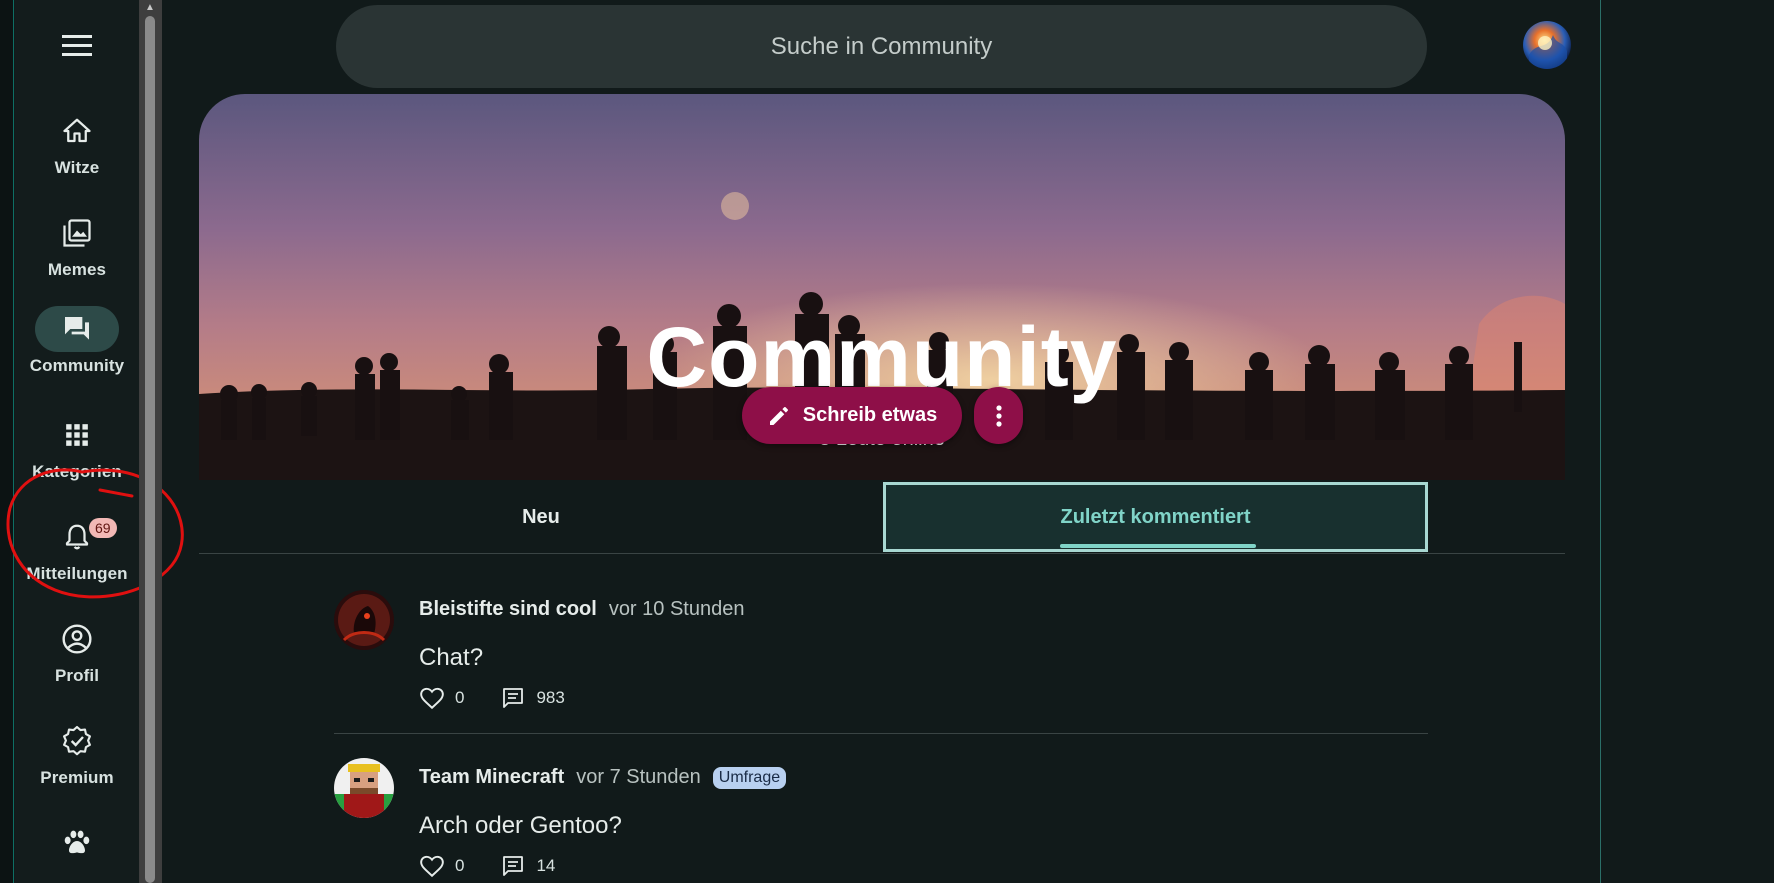 The height and width of the screenshot is (883, 1774). What do you see at coordinates (150, 8) in the screenshot?
I see `scroll-up-arrow-icon: ▲` at bounding box center [150, 8].